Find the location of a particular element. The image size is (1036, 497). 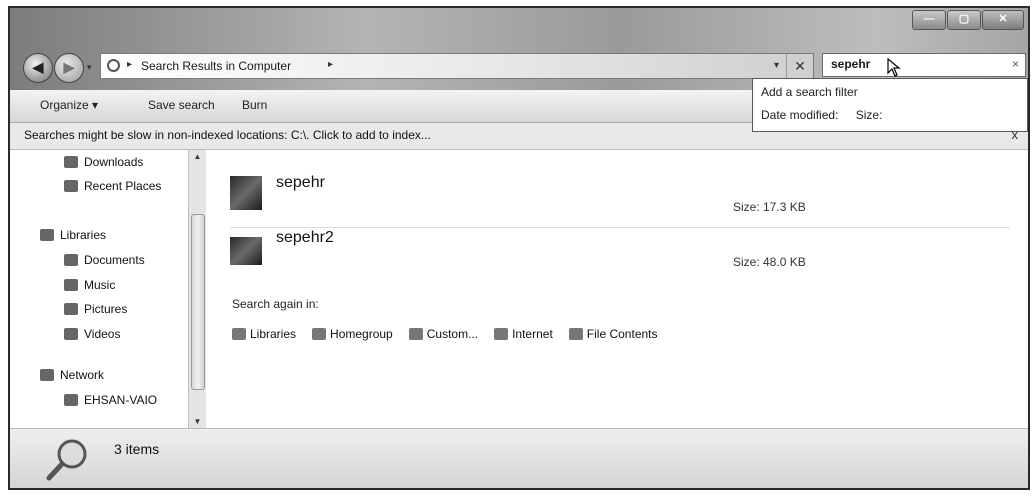

result-size: Size: 48.0 KB is located at coordinates (769, 262).